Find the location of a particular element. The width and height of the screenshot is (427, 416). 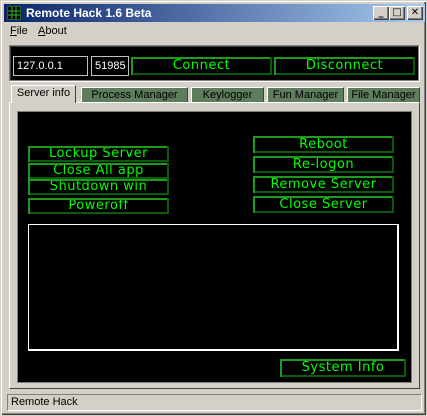

close-server-label: Close Server is located at coordinates (323, 204).